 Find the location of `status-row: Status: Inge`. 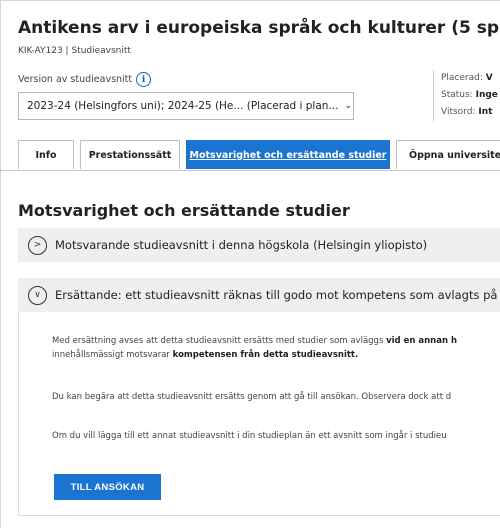

status-row: Status: Inge is located at coordinates (469, 95).